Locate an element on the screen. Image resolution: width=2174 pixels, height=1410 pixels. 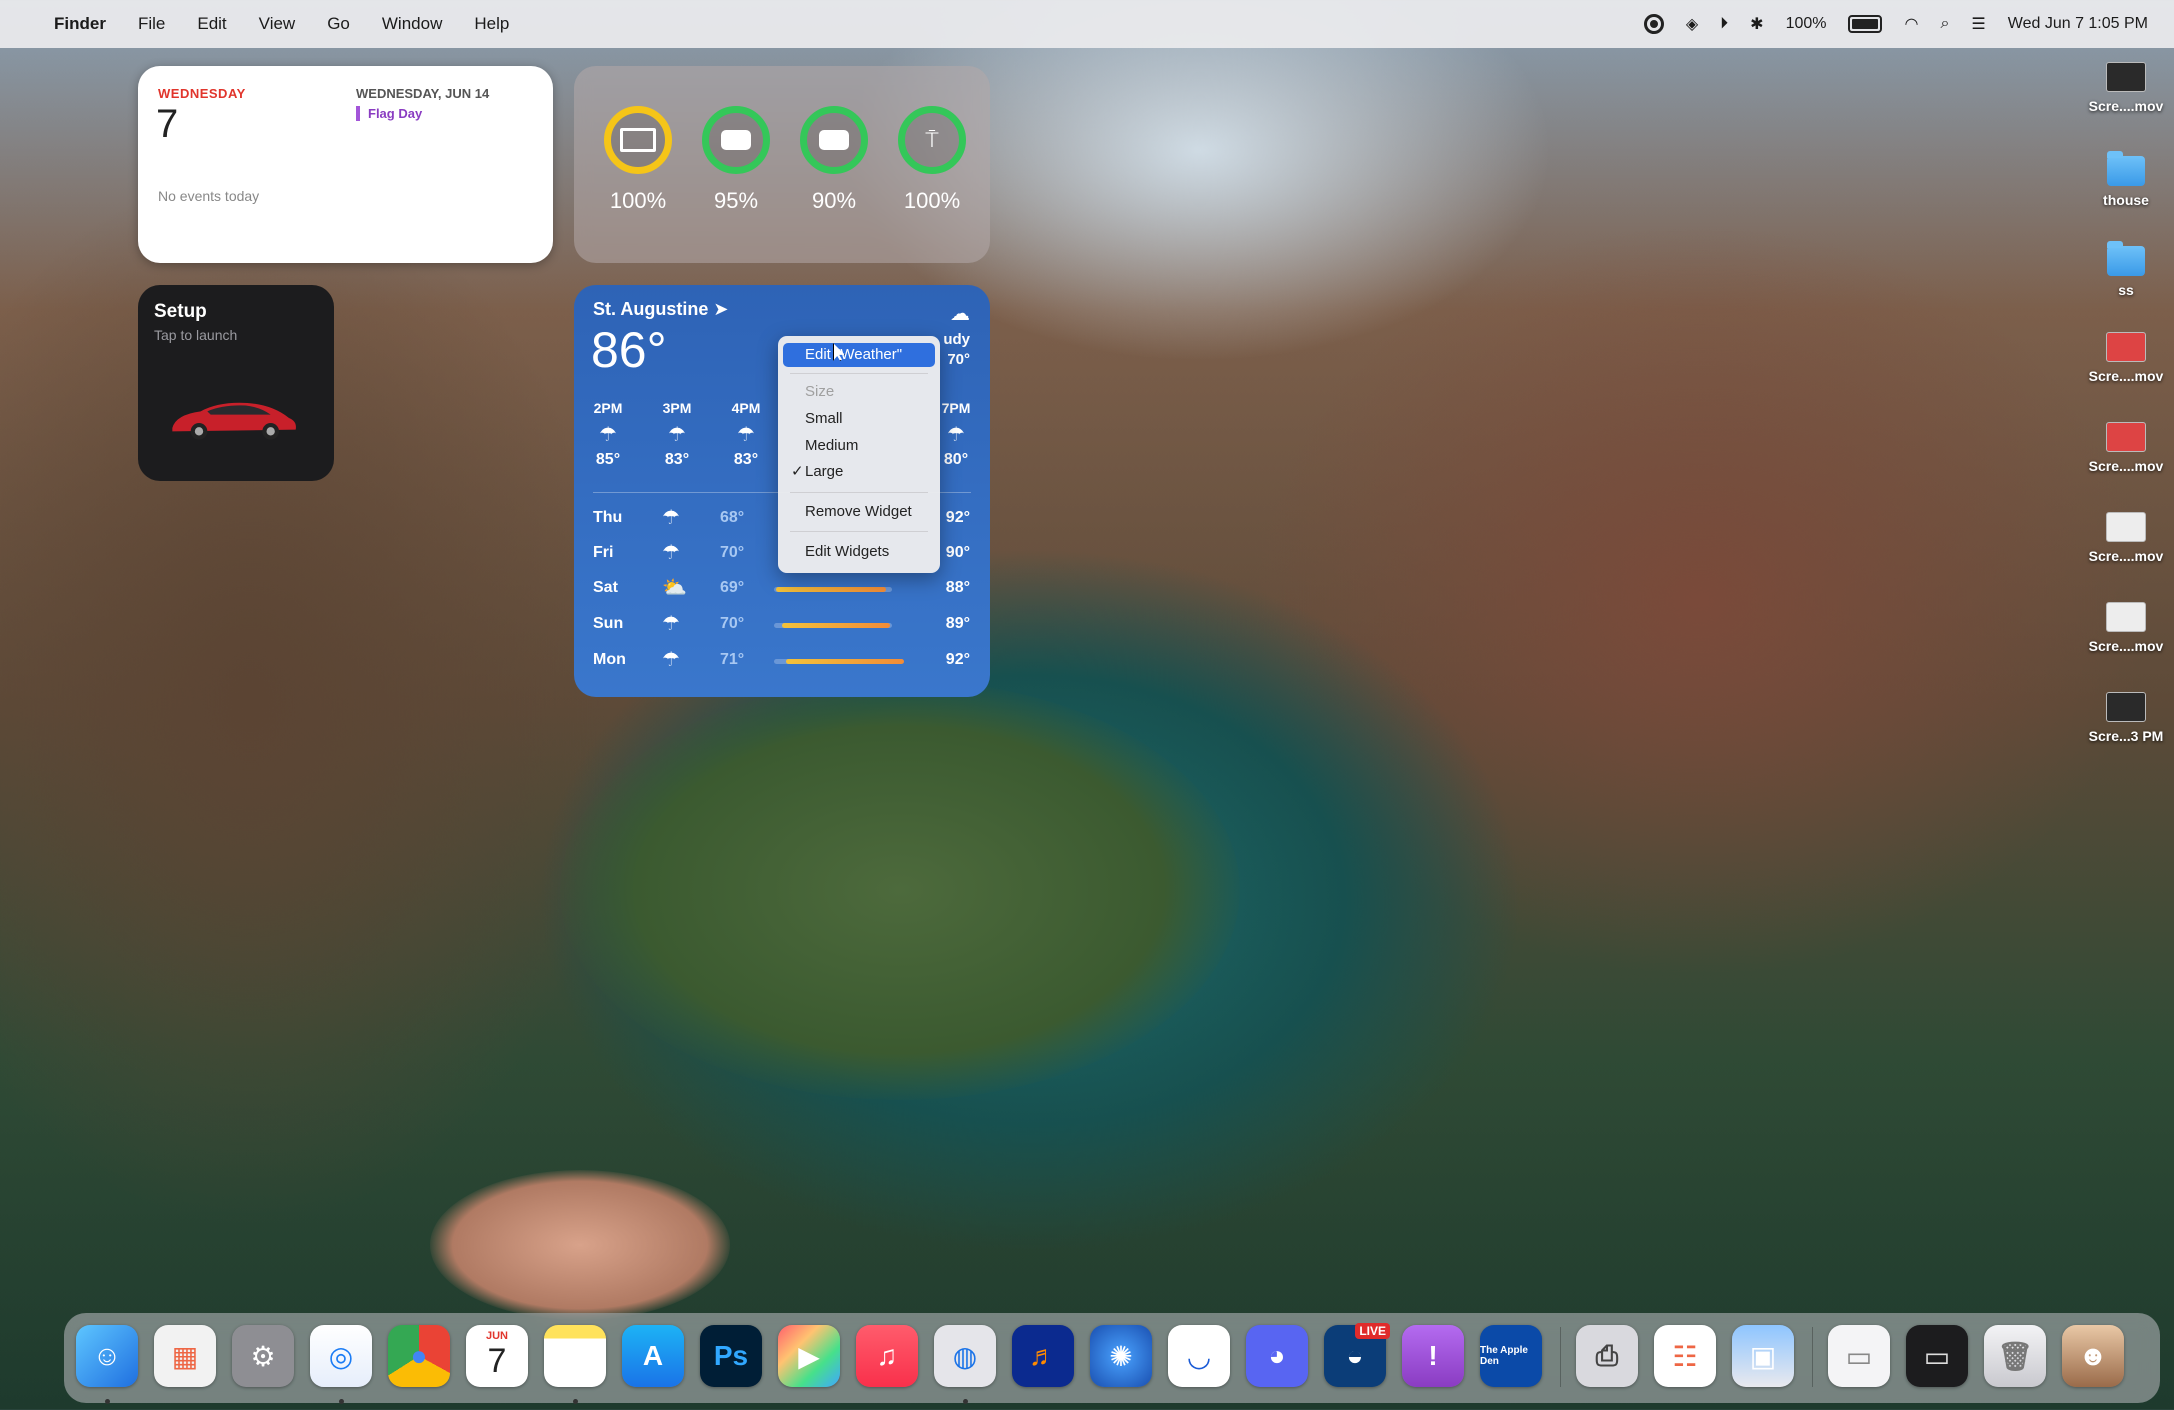
finder-icon: ☺ is located at coordinates (107, 1356).